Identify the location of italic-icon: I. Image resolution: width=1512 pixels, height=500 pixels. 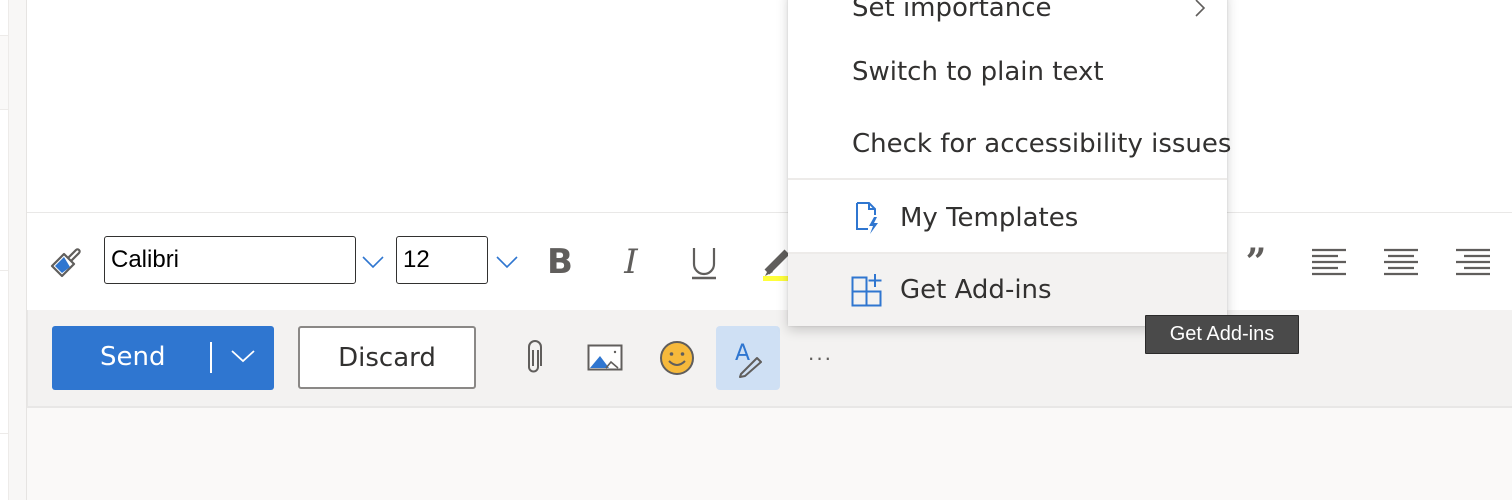
(631, 262).